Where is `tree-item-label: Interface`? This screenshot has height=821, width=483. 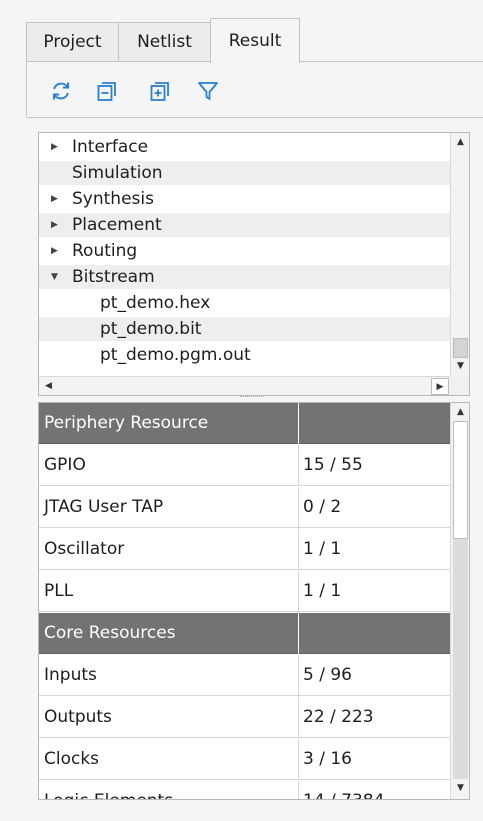 tree-item-label: Interface is located at coordinates (110, 147).